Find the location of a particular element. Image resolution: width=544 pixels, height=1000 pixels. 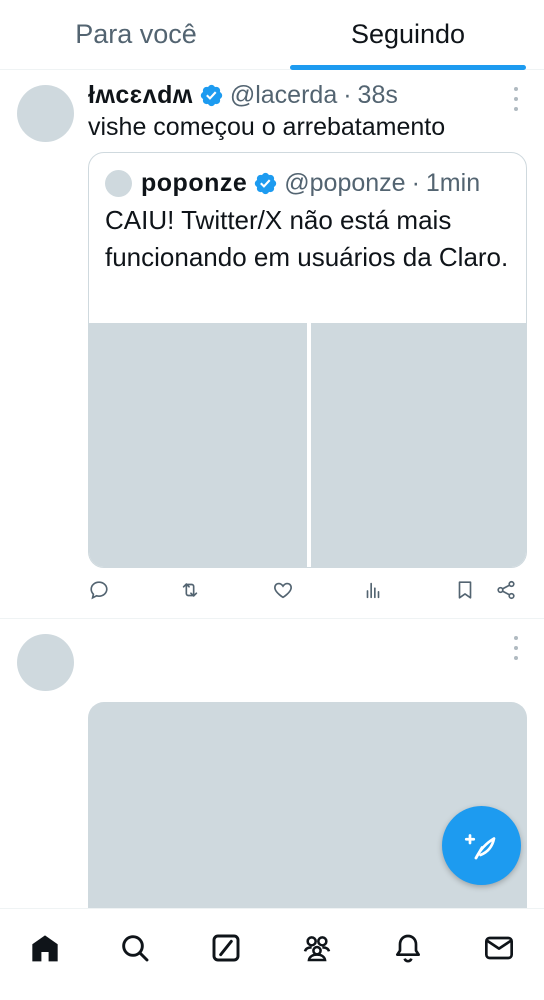

home-icon is located at coordinates (45, 948).